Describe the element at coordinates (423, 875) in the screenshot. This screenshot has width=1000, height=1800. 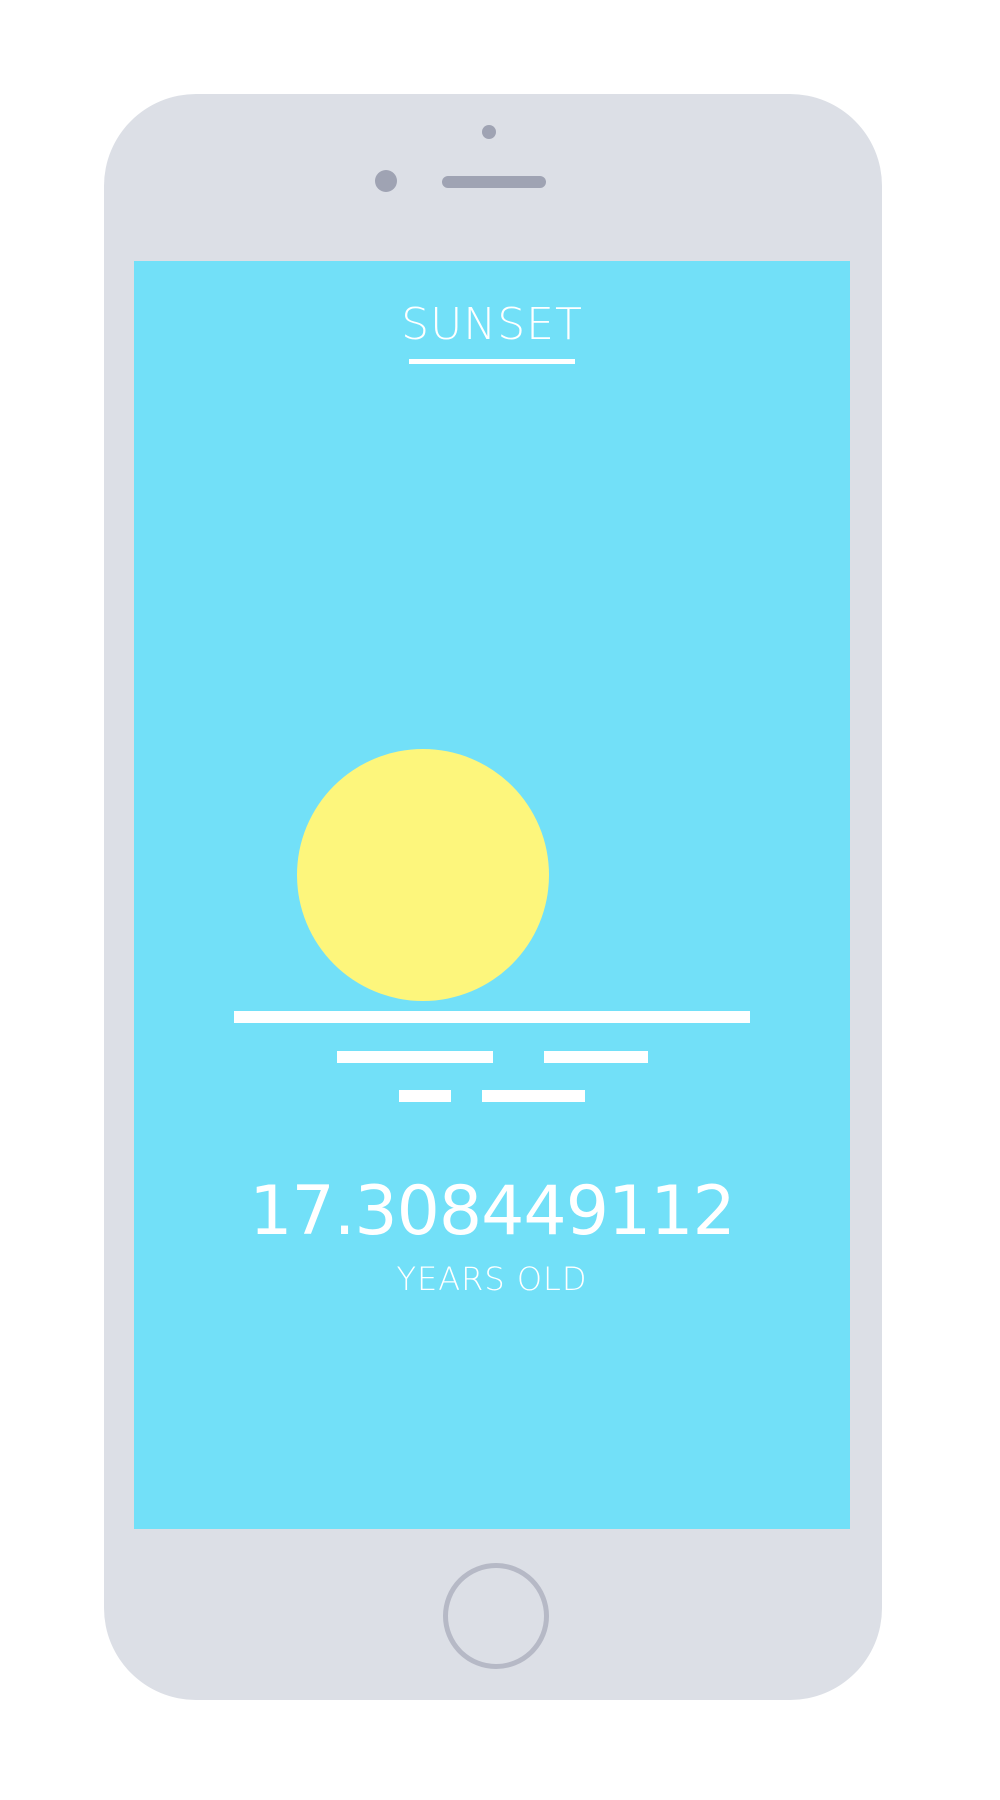
I see `sun-icon` at that location.